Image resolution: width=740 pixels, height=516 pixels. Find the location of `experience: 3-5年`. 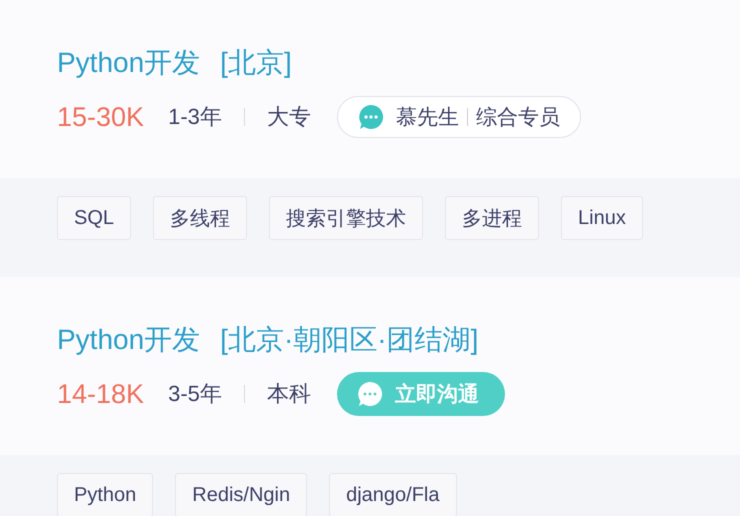

experience: 3-5年 is located at coordinates (195, 394).